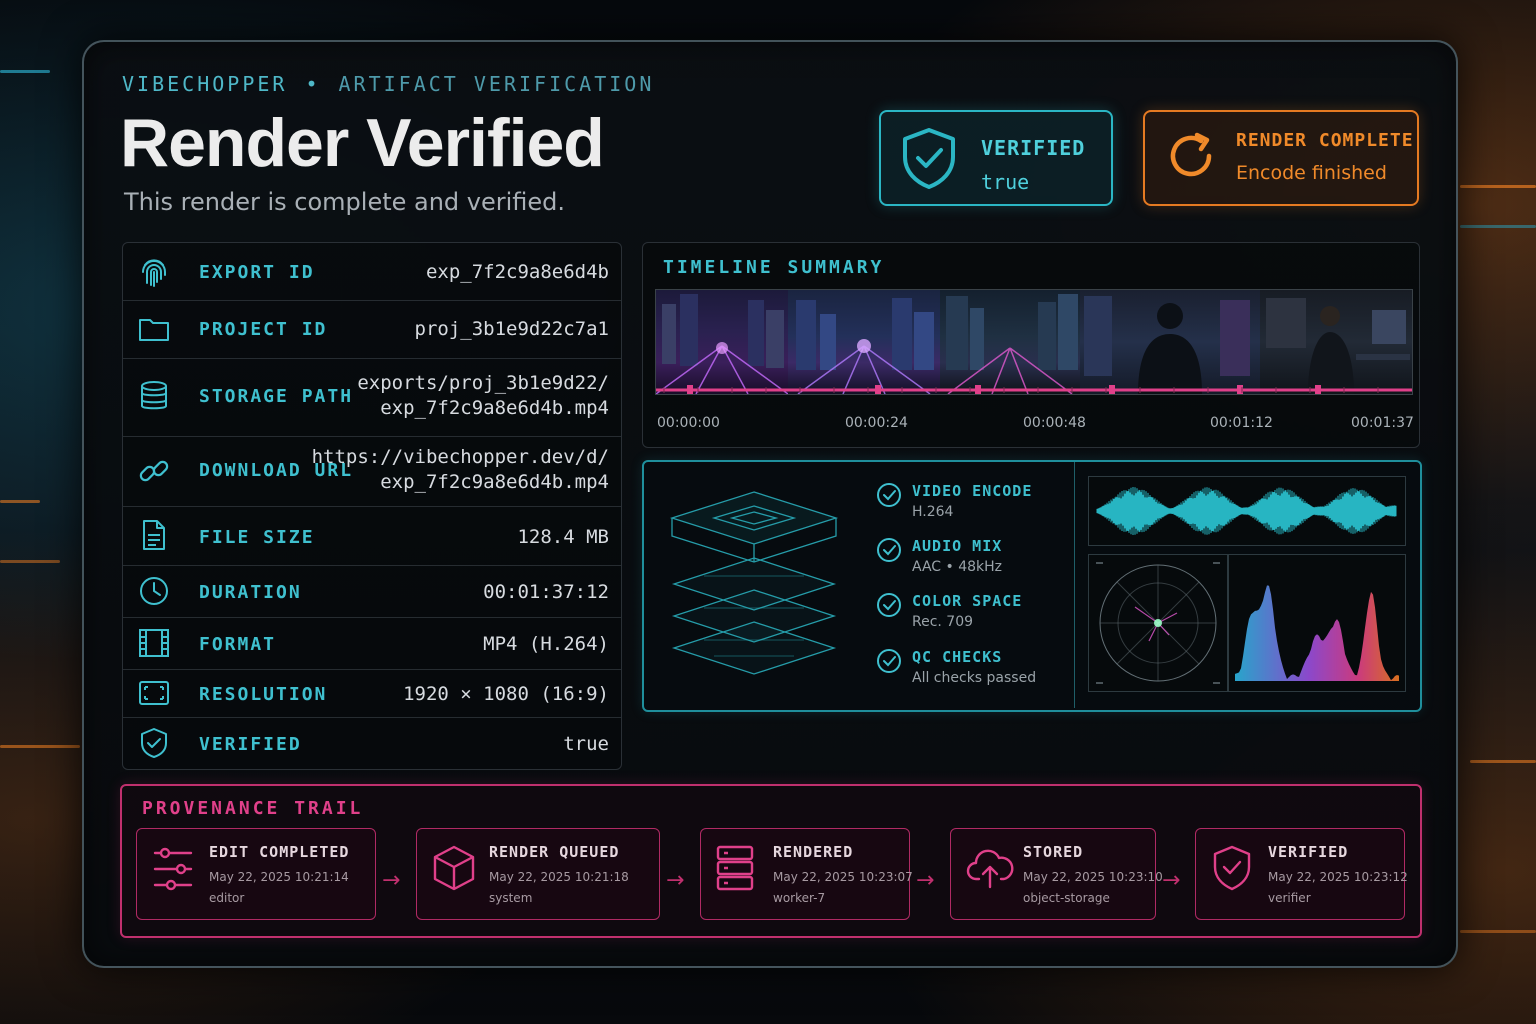  Describe the element at coordinates (154, 471) in the screenshot. I see `link-icon` at that location.